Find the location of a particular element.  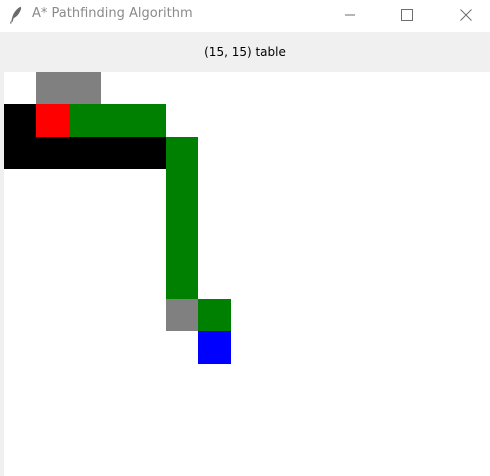

maximize-button is located at coordinates (407, 15).